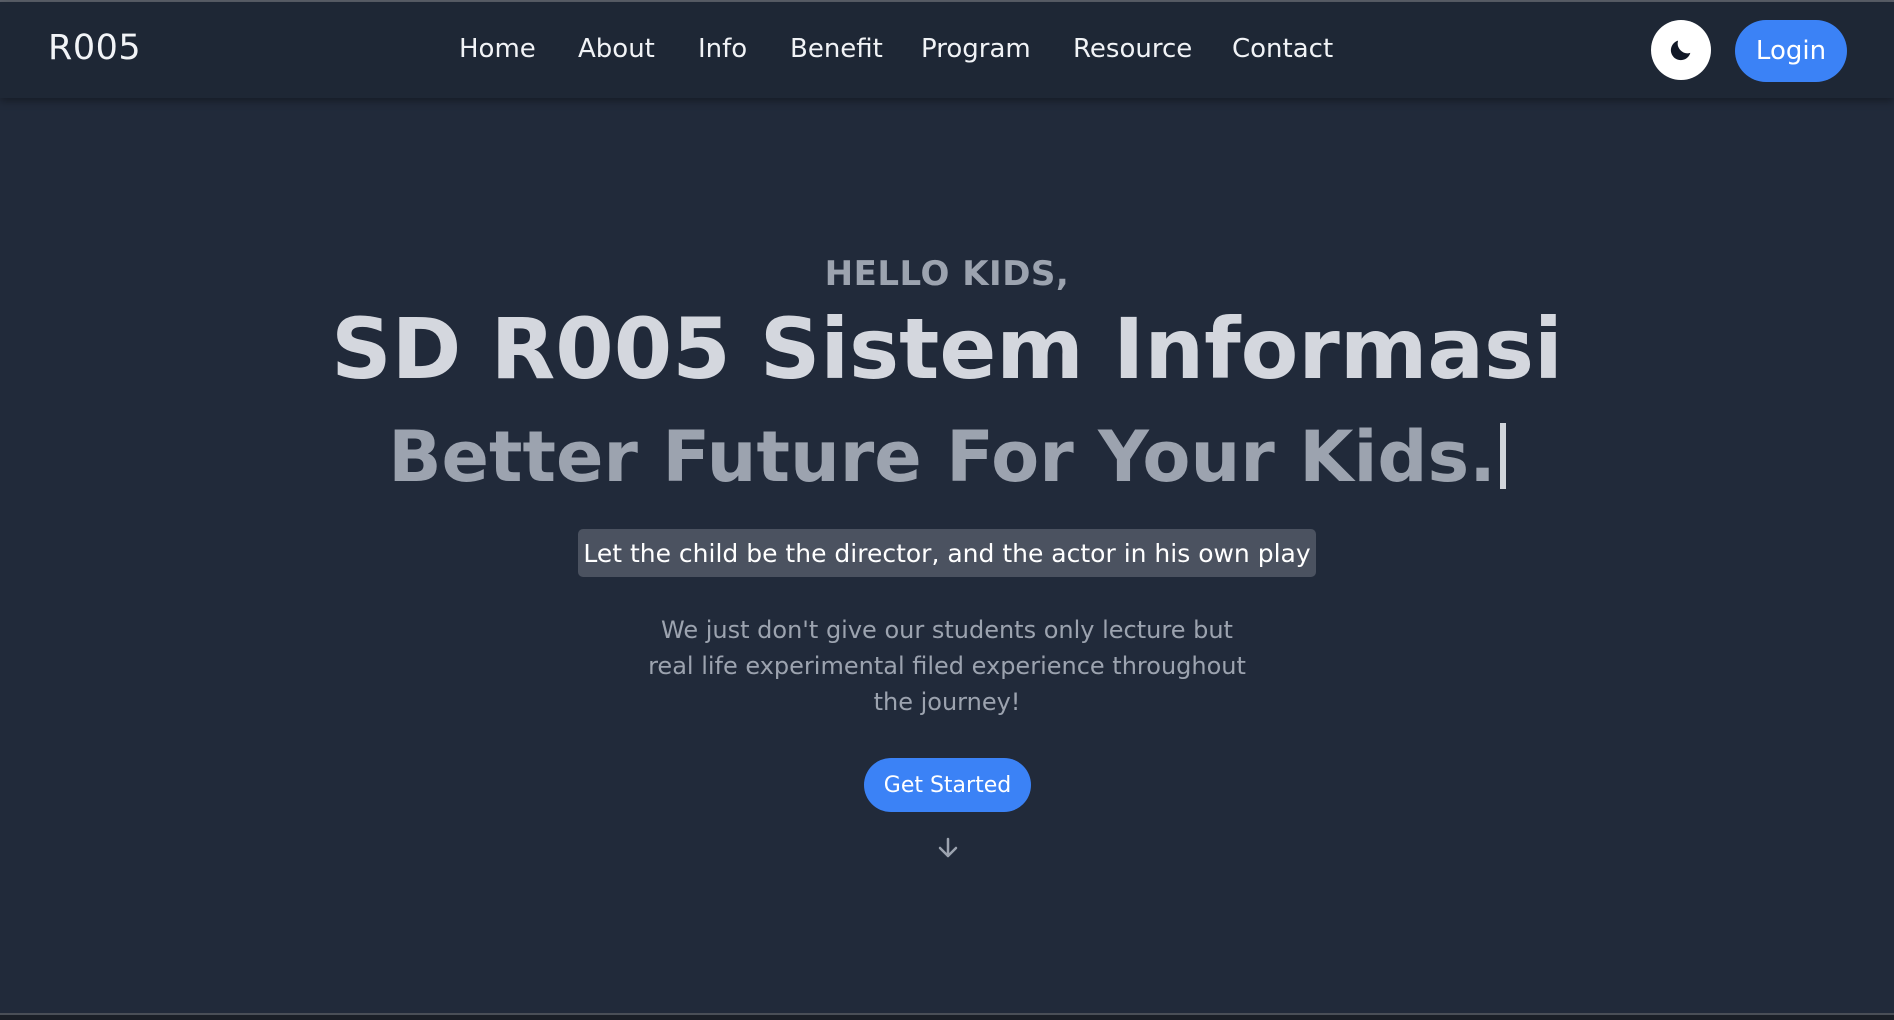 This screenshot has height=1020, width=1894. I want to click on typing-cursor, so click(1502, 456).